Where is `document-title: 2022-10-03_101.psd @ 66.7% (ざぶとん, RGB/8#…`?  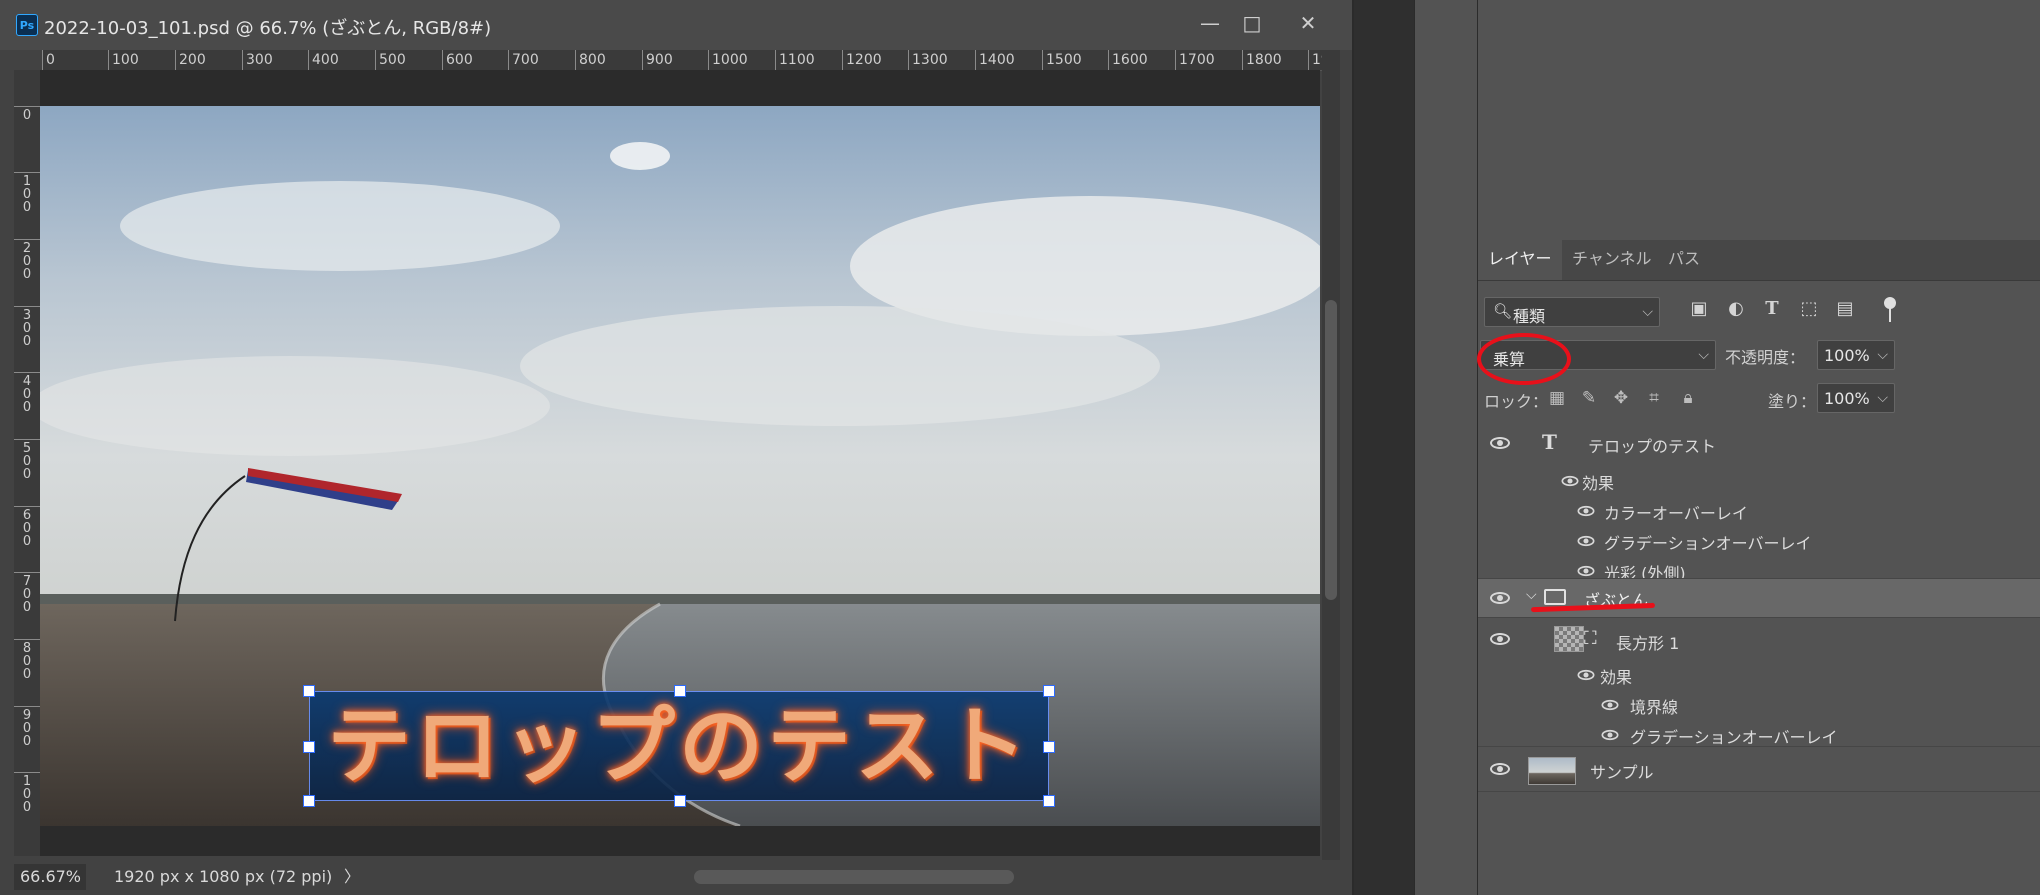
document-title: 2022-10-03_101.psd @ 66.7% (ざぶとん, RGB/8#… is located at coordinates (268, 28).